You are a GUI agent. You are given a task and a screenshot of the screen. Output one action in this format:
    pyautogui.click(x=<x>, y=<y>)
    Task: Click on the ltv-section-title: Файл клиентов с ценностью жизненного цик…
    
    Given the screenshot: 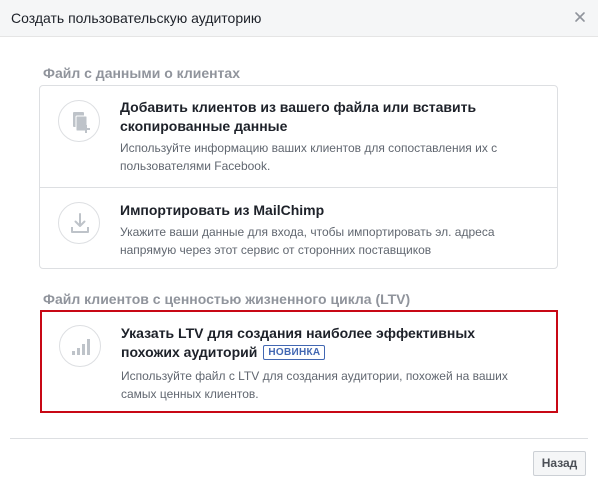 What is the action you would take?
    pyautogui.click(x=227, y=299)
    